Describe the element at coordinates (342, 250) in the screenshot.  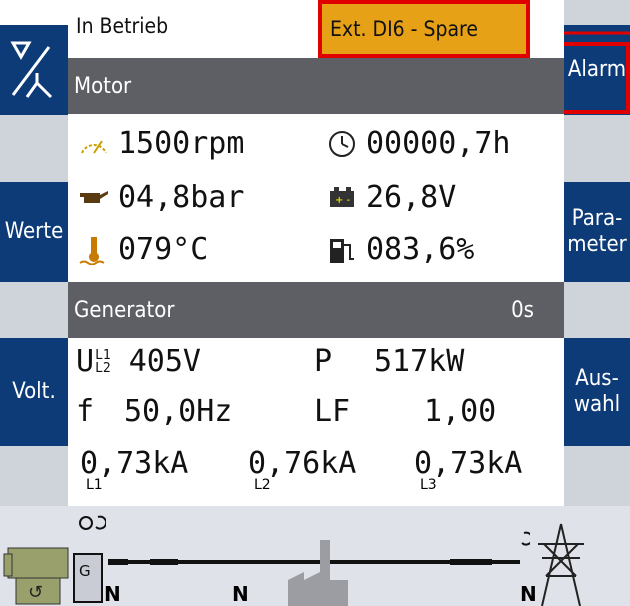
I see `fuel-pump-icon` at that location.